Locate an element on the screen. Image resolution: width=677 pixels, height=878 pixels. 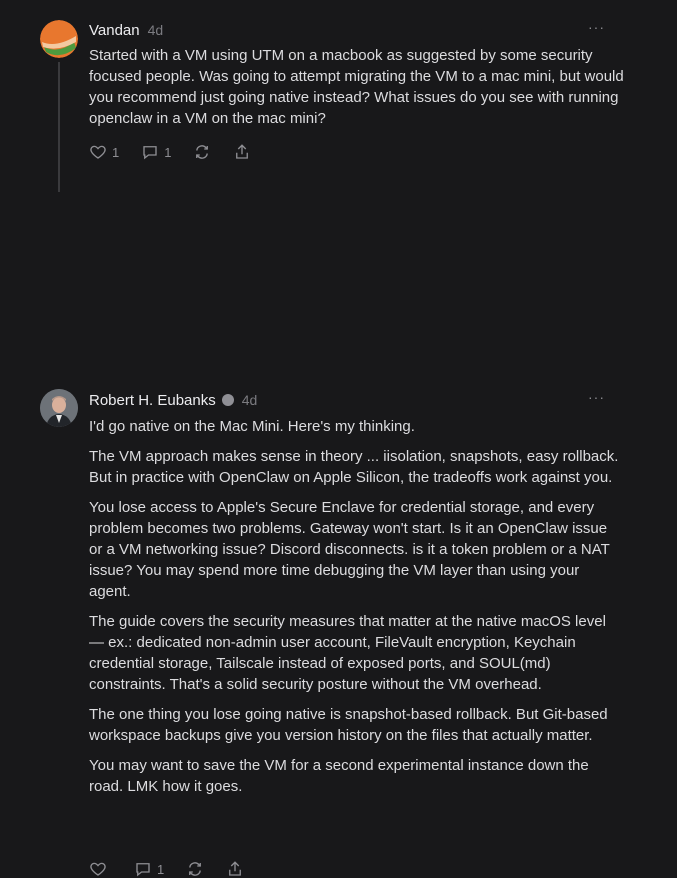
thread-line is located at coordinates (59, 127).